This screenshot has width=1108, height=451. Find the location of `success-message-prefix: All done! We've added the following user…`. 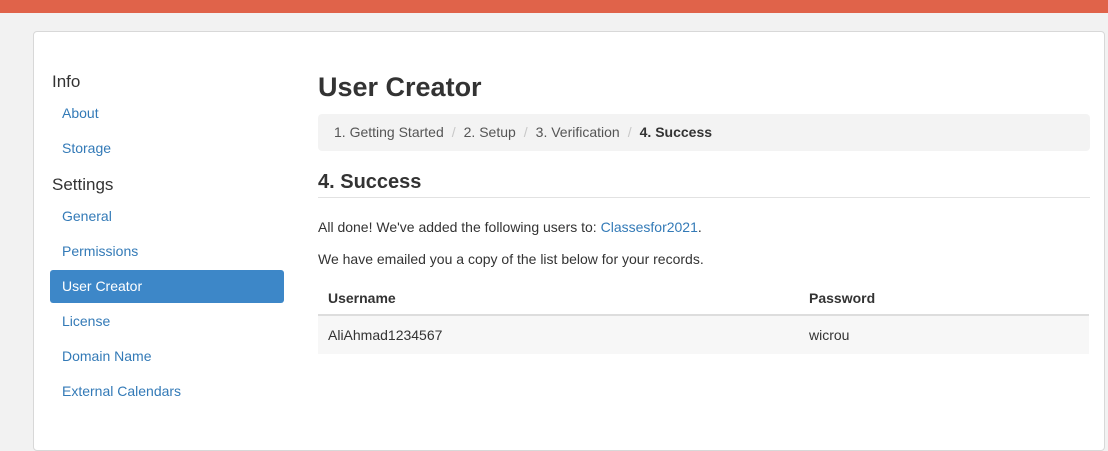

success-message-prefix: All done! We've added the following user… is located at coordinates (459, 227).